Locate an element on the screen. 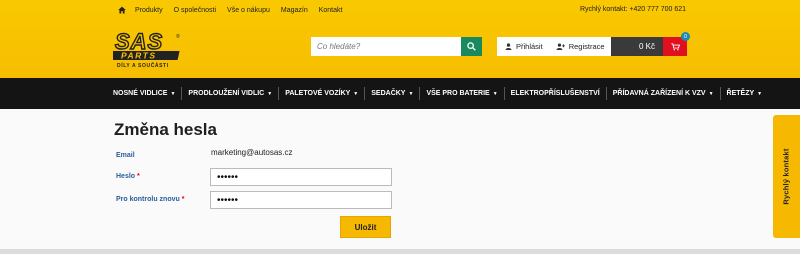  user-icon is located at coordinates (508, 46).